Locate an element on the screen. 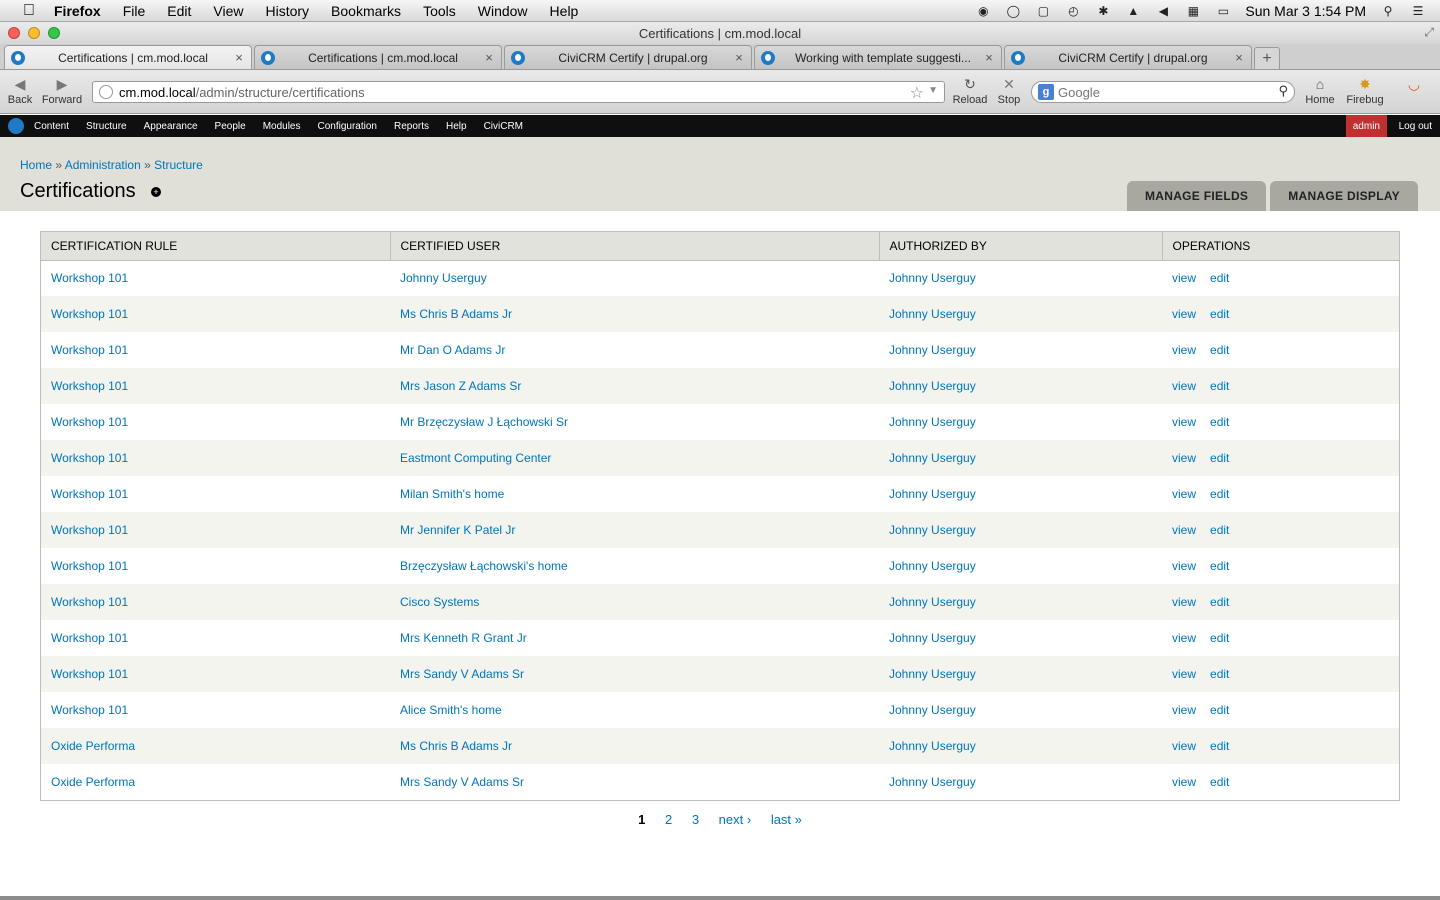  toolbar-user-link: admin is located at coordinates (1366, 126).